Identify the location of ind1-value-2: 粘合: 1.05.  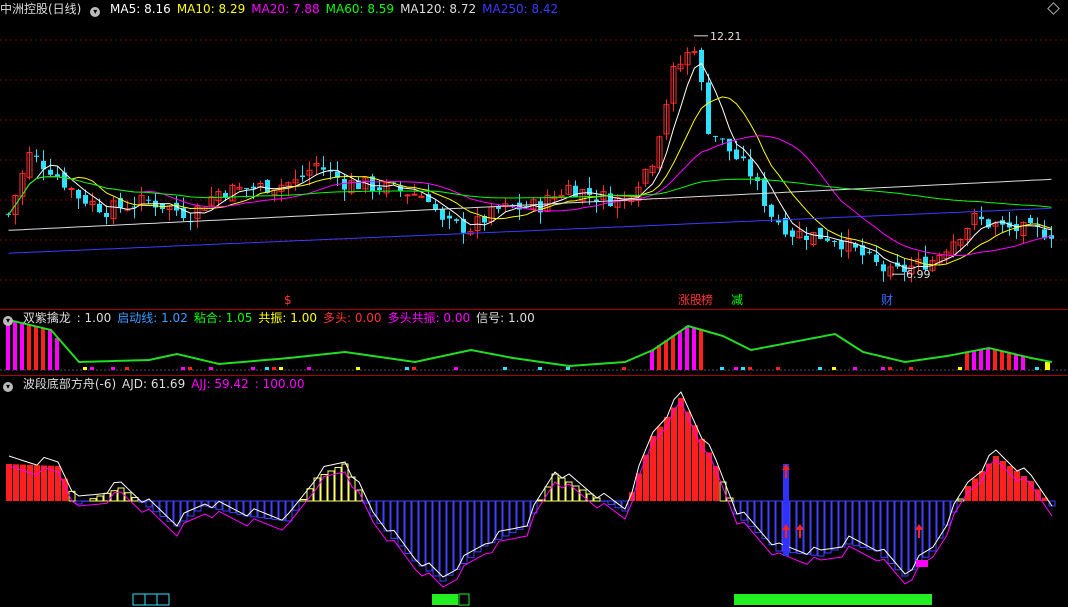
(223, 318).